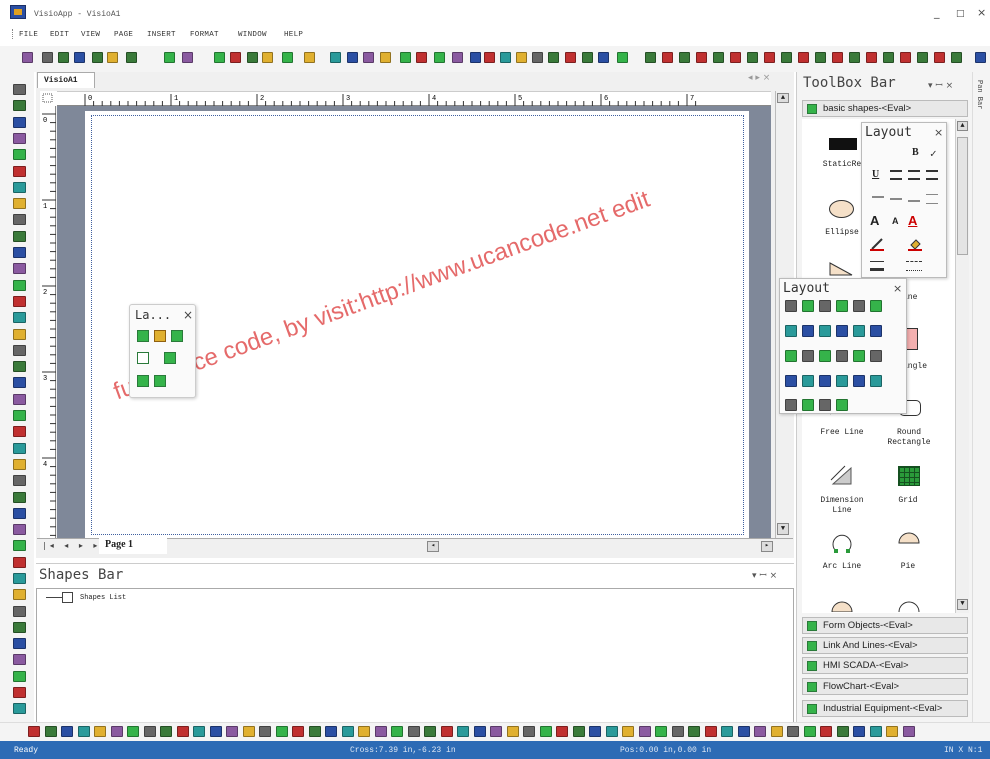 The width and height of the screenshot is (990, 759). What do you see at coordinates (603, 57) in the screenshot?
I see `toolbar-tool-32-icon` at bounding box center [603, 57].